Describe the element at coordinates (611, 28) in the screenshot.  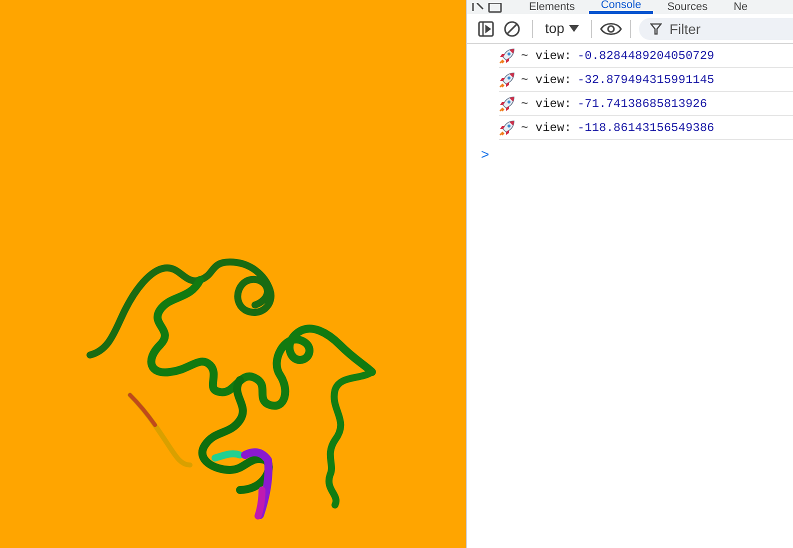
I see `eye-icon` at that location.